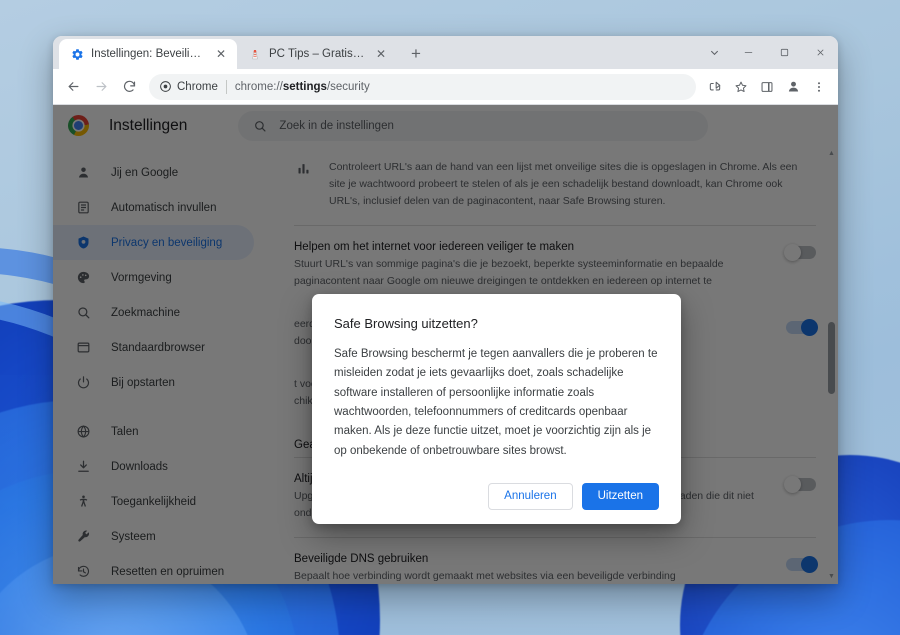  I want to click on url-bold: settings, so click(304, 86).